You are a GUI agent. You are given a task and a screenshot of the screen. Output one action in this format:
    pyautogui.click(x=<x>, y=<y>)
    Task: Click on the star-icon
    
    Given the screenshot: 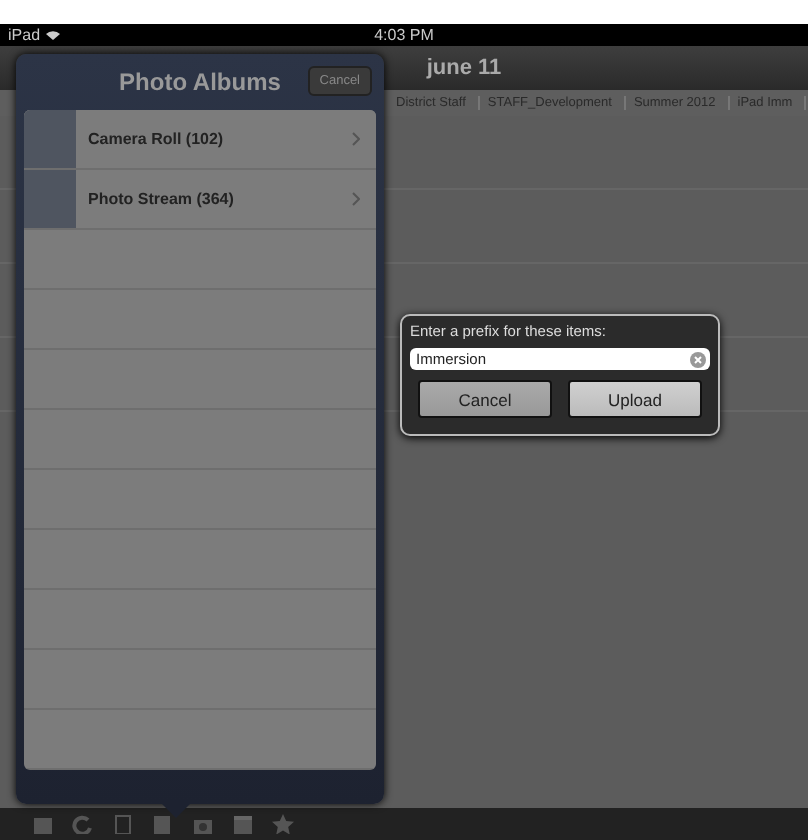 What is the action you would take?
    pyautogui.click(x=283, y=824)
    